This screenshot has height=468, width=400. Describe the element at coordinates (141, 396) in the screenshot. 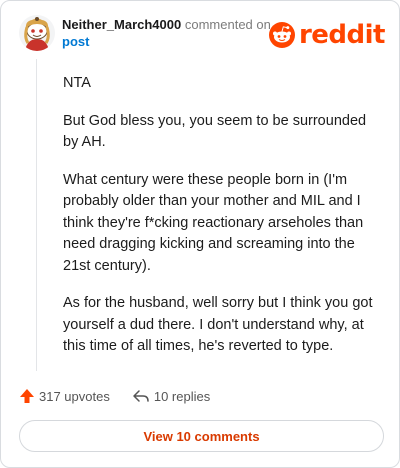

I see `reply-arrow-icon` at that location.